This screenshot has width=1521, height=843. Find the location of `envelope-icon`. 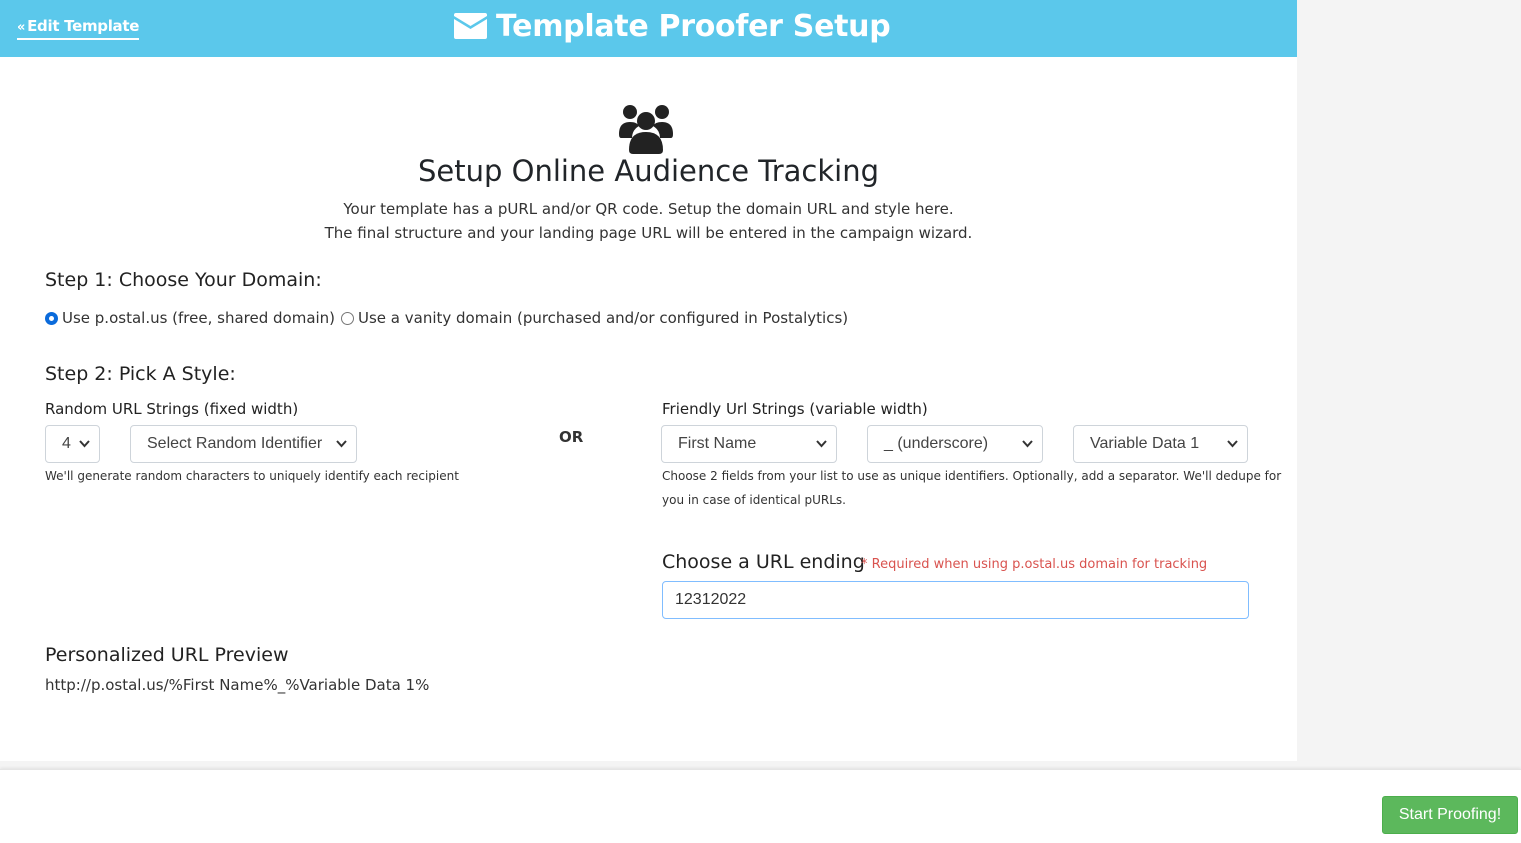

envelope-icon is located at coordinates (470, 26).